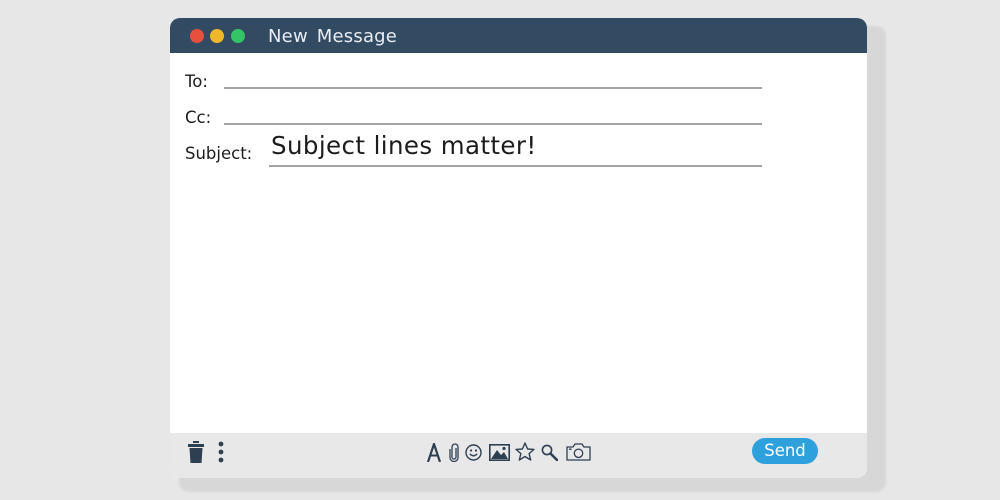 Image resolution: width=1000 pixels, height=500 pixels. What do you see at coordinates (473, 452) in the screenshot?
I see `emoji-icon` at bounding box center [473, 452].